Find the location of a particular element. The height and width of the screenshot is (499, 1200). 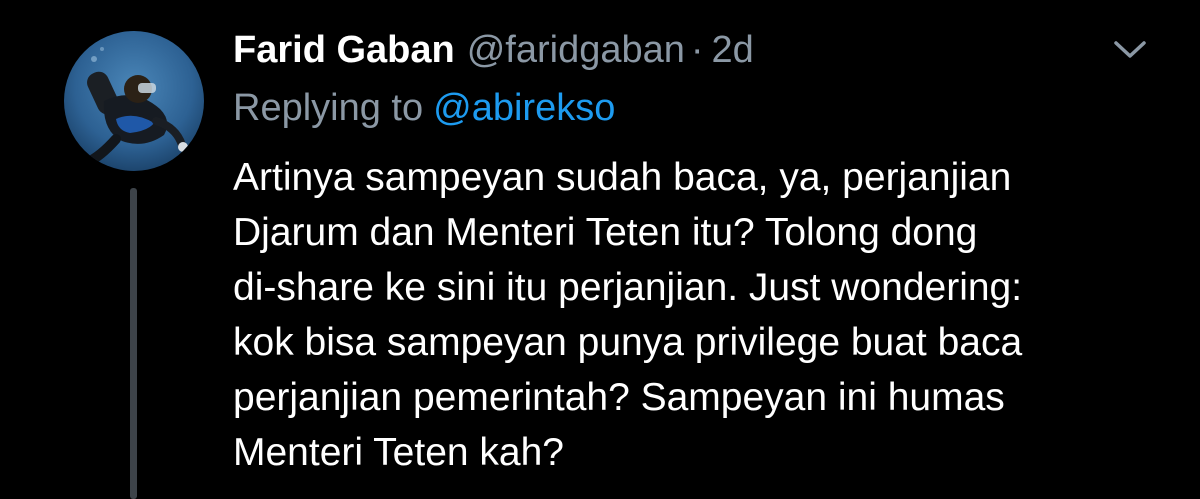

author-name: Farid Gaban is located at coordinates (344, 50).